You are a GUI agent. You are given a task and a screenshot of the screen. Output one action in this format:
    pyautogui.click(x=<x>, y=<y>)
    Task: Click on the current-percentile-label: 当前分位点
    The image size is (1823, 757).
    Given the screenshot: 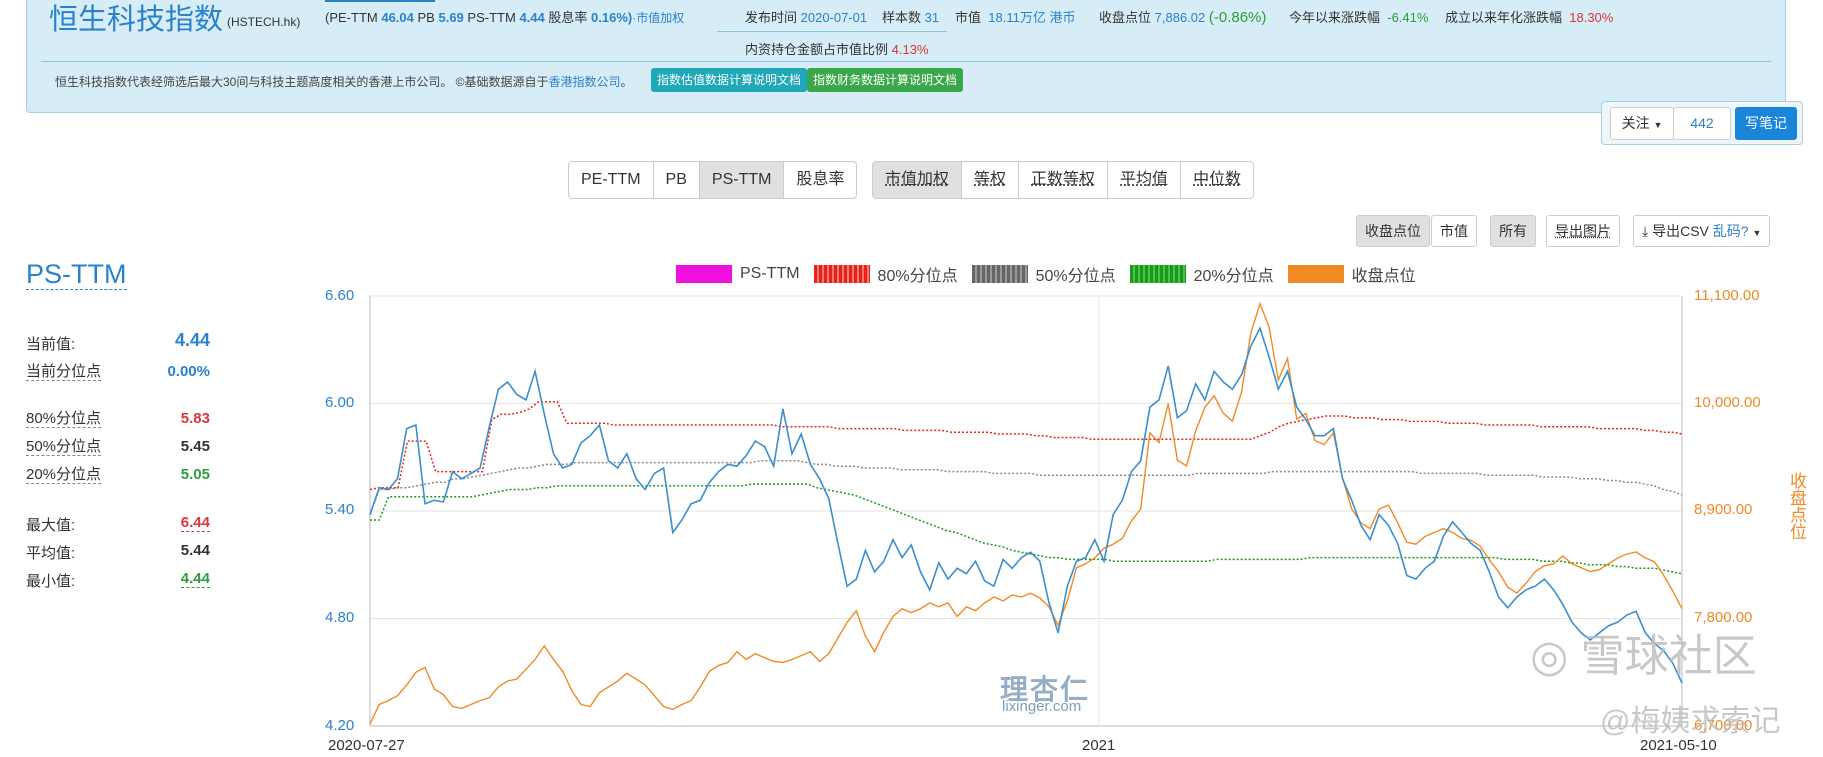 What is the action you would take?
    pyautogui.click(x=64, y=372)
    